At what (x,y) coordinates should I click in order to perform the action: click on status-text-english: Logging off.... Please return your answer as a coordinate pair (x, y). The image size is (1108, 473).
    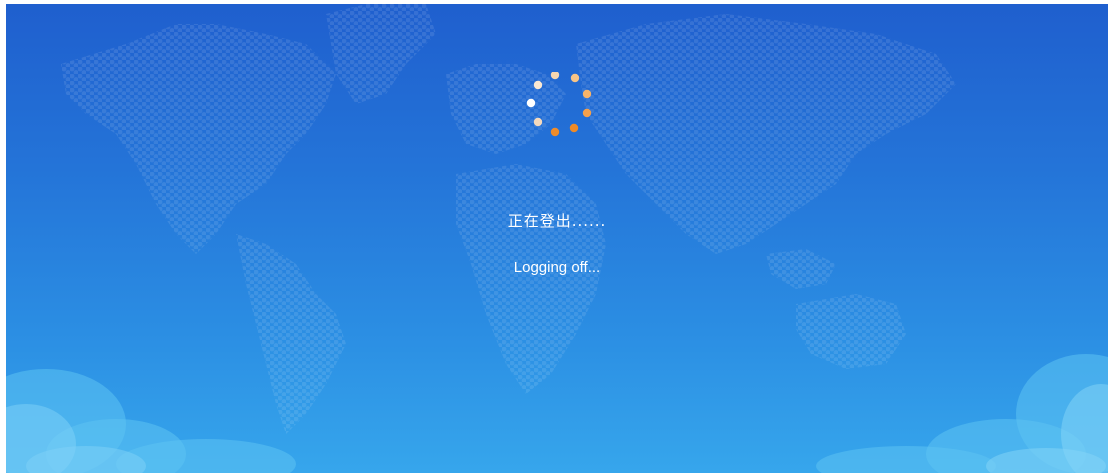
    Looking at the image, I should click on (557, 267).